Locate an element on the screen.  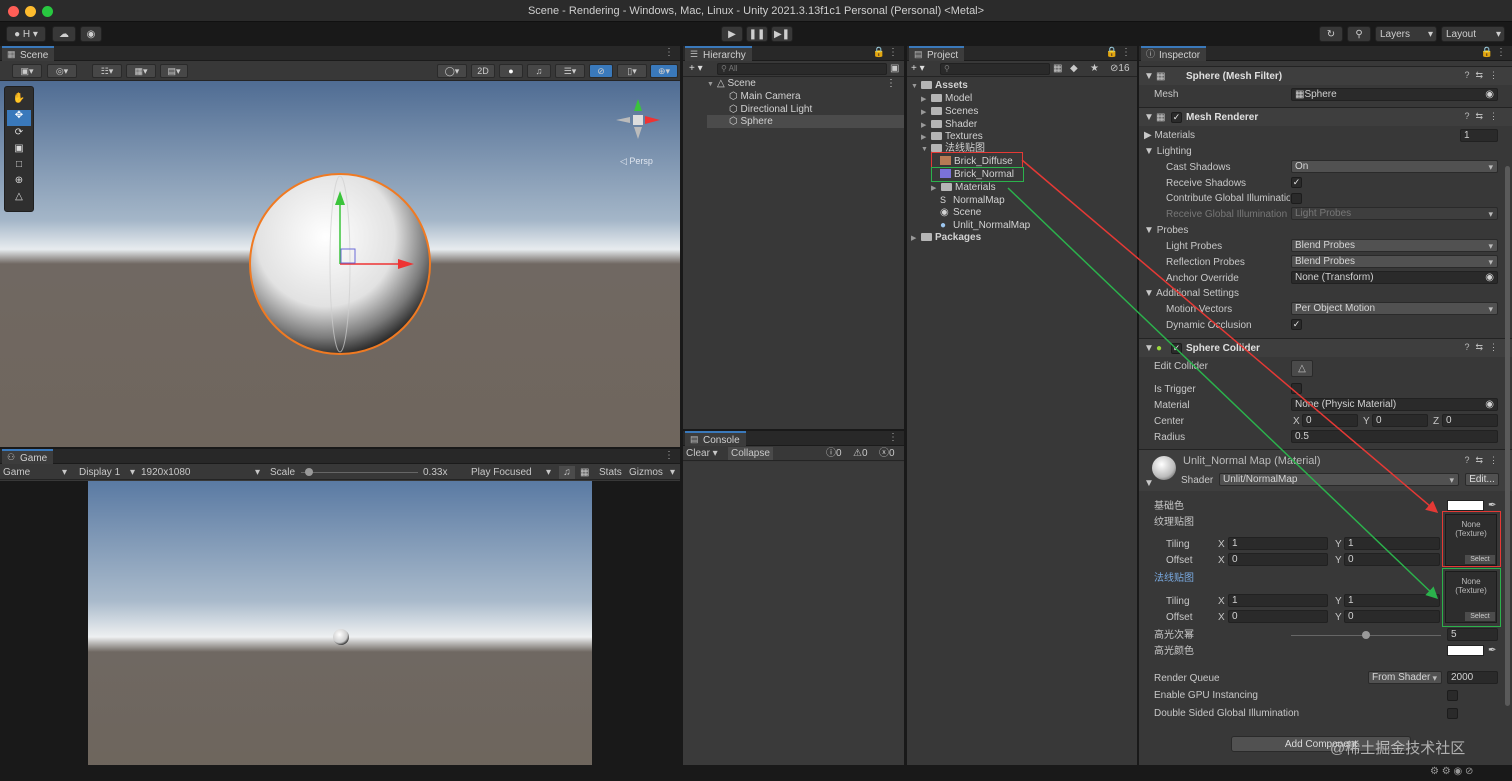
mesh-renderer-header: ▼ ▦ ✓ Mesh Renderer ?⇆⋮ is located at coordinates (1325, 116).